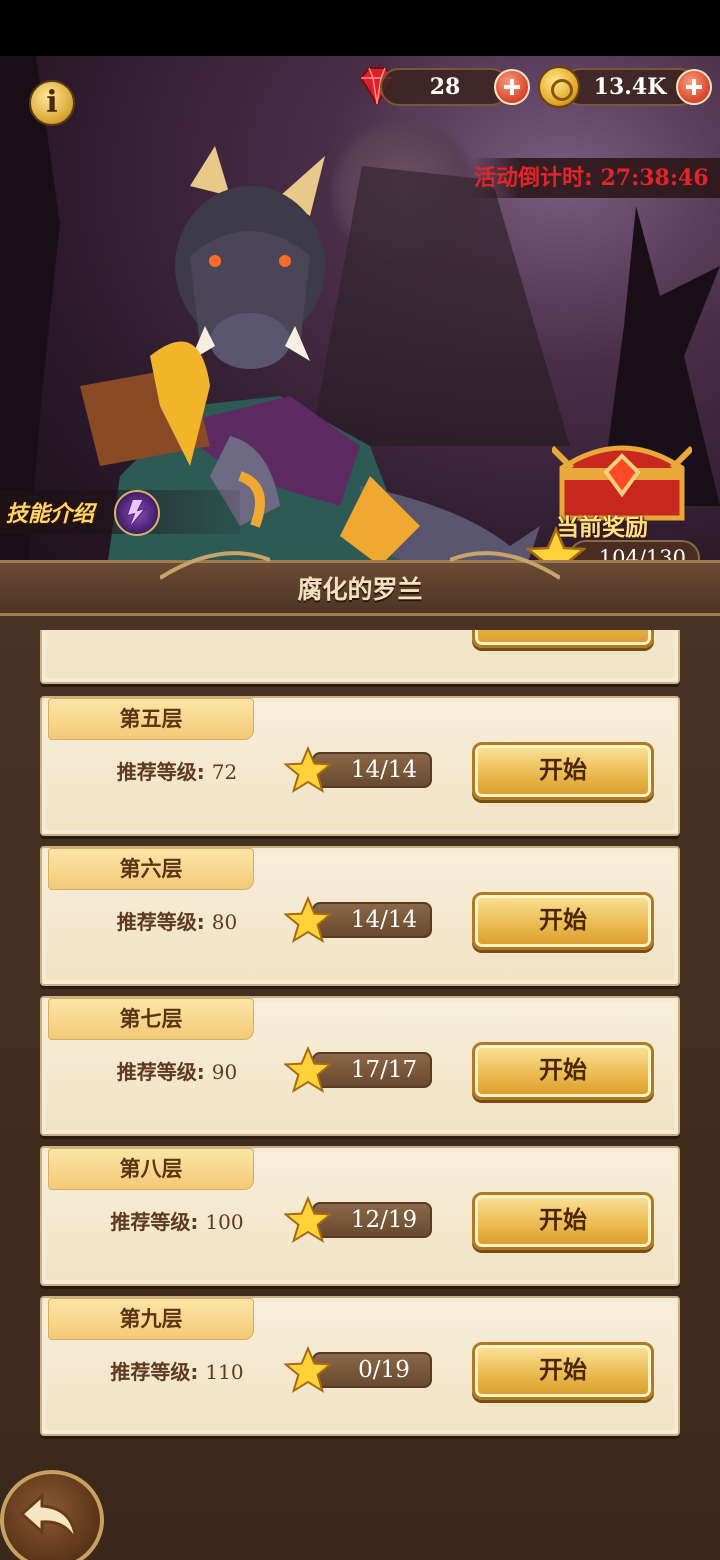 The image size is (720, 1560). Describe the element at coordinates (151, 869) in the screenshot. I see `floor-name: 第六层` at that location.